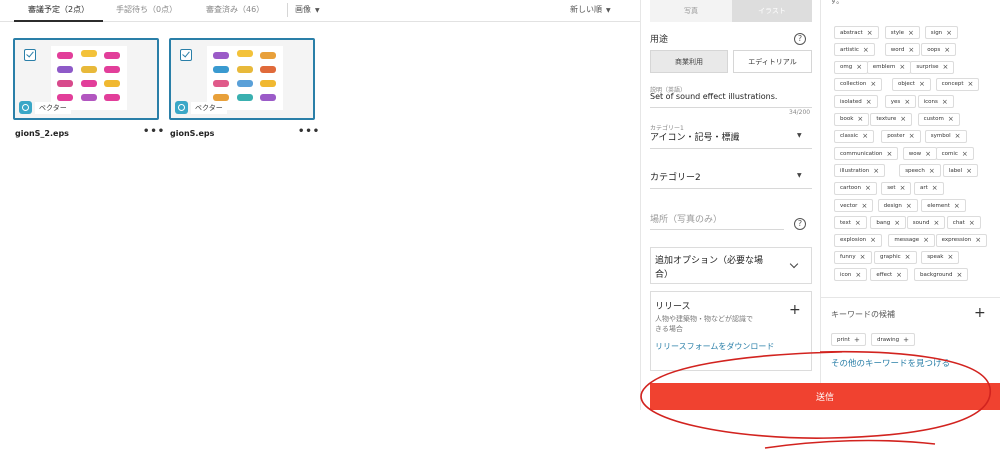 Image resolution: width=1000 pixels, height=450 pixels. Describe the element at coordinates (980, 313) in the screenshot. I see `add-keyword-icon: +` at that location.